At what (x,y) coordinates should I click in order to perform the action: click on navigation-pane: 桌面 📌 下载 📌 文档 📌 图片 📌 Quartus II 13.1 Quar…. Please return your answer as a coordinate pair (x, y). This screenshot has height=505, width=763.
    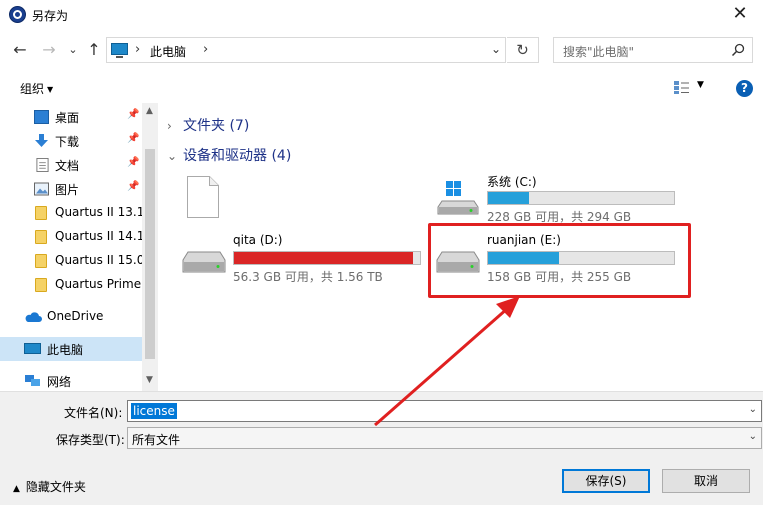
    Looking at the image, I should click on (79, 247).